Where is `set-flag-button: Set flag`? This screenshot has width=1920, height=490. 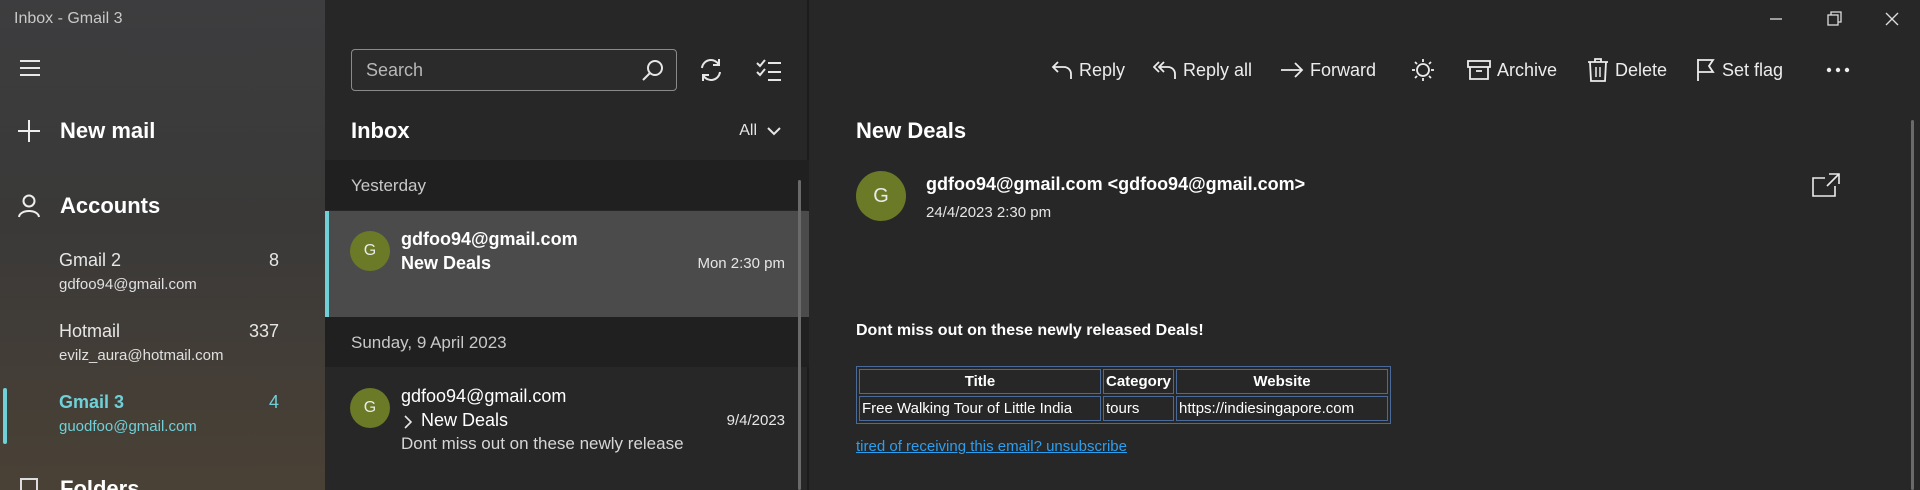
set-flag-button: Set flag is located at coordinates (1739, 70).